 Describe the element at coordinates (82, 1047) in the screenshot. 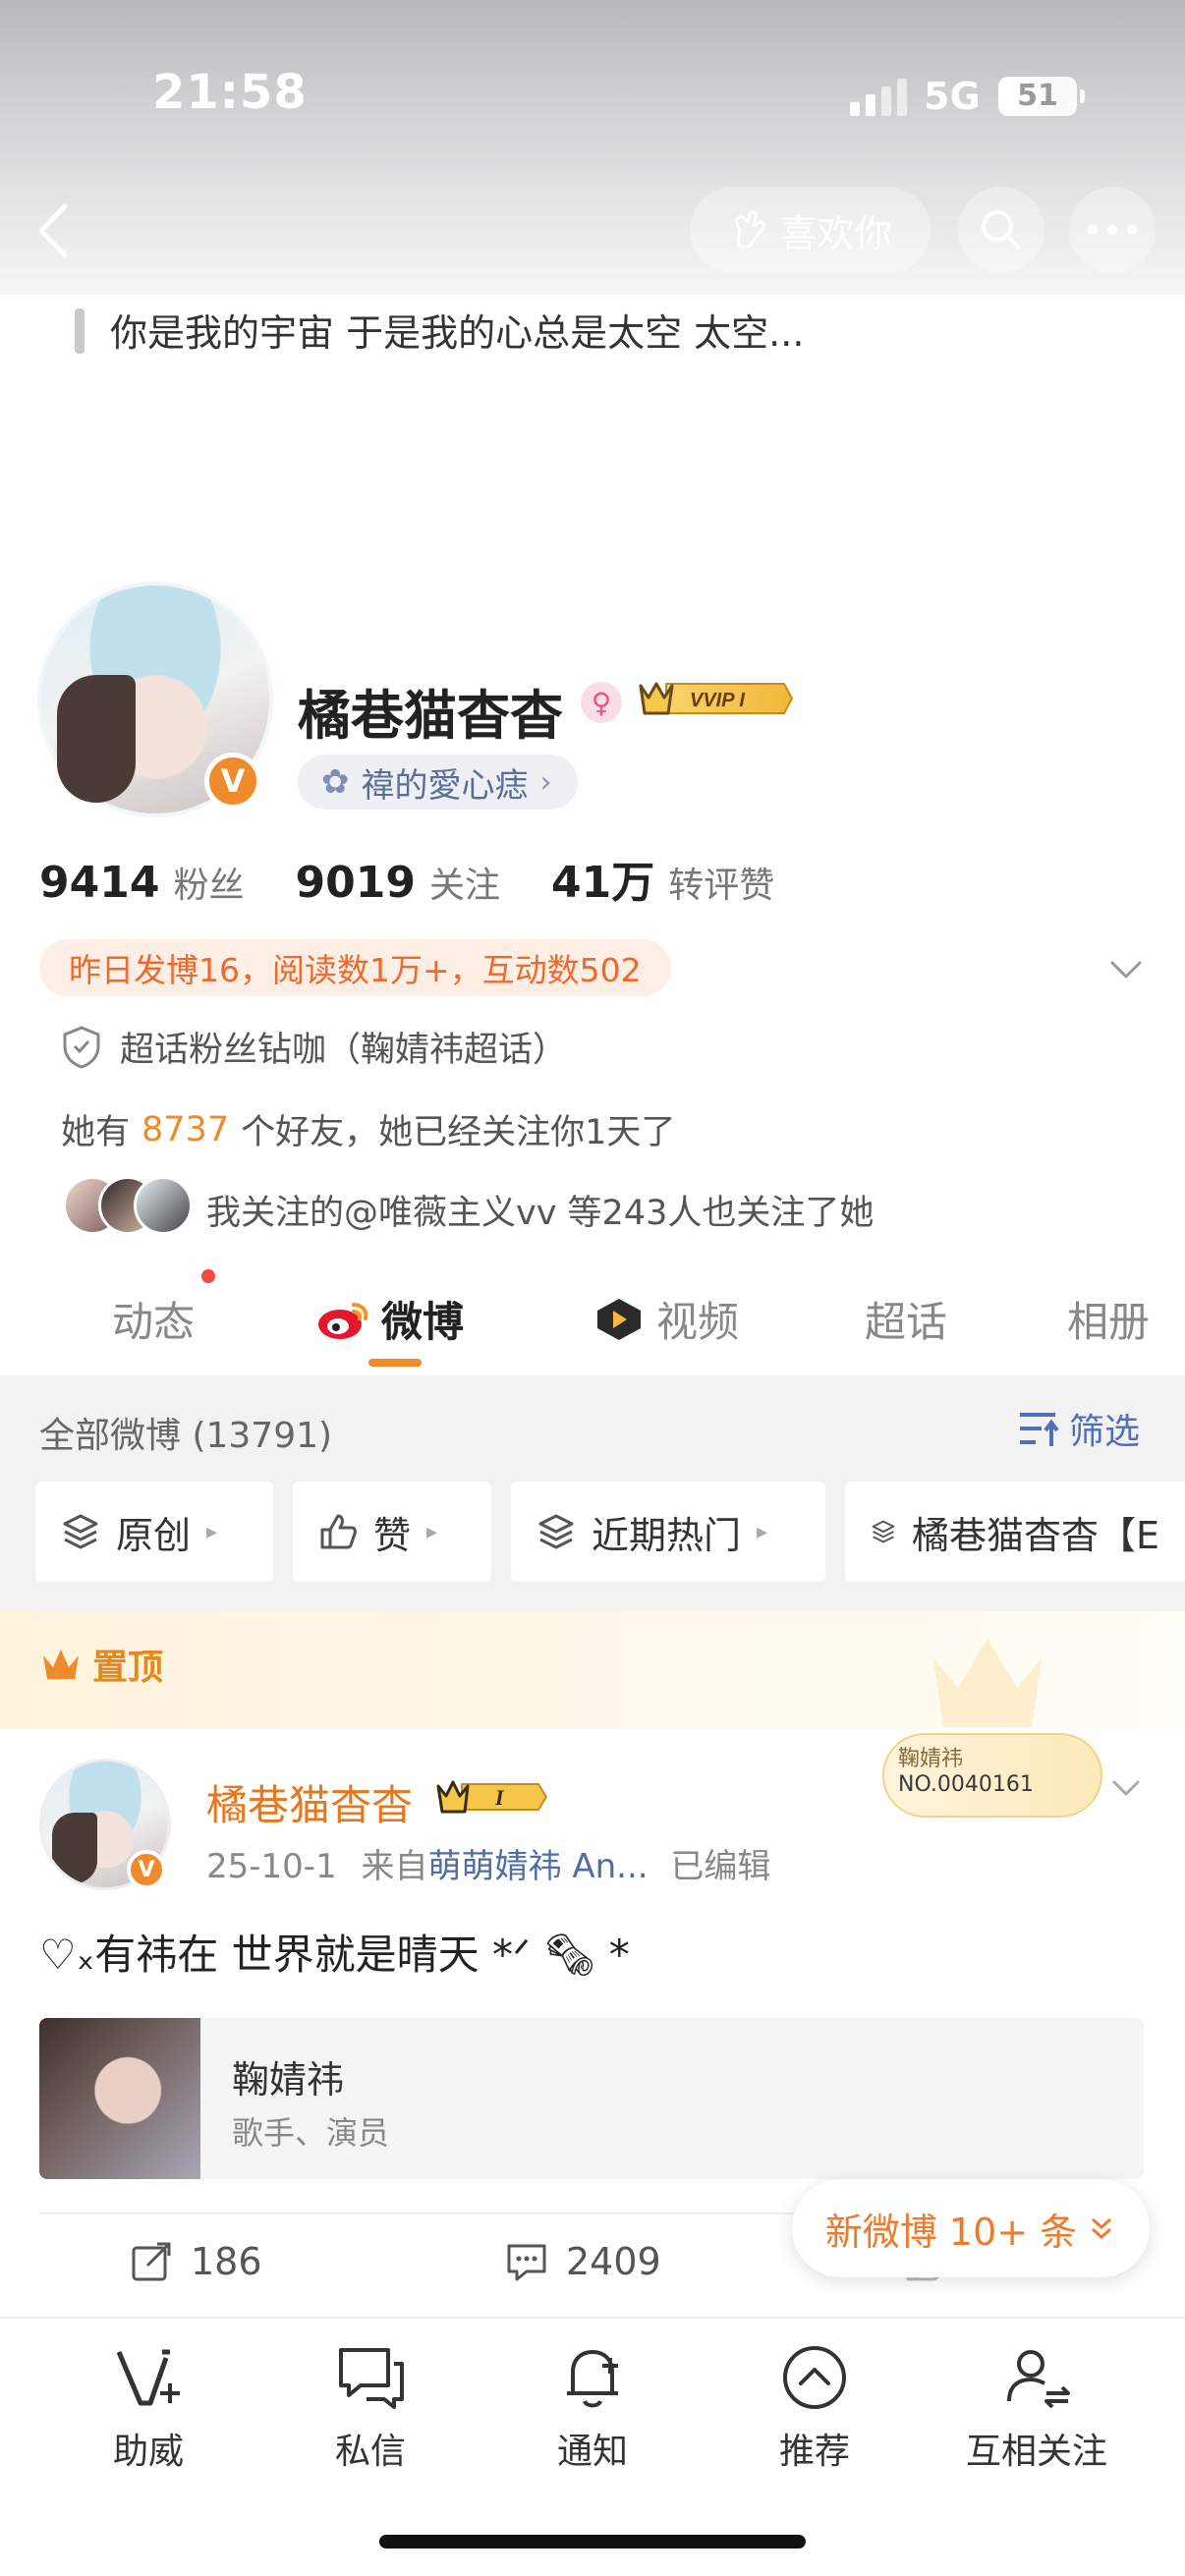

I see `shield-icon` at that location.